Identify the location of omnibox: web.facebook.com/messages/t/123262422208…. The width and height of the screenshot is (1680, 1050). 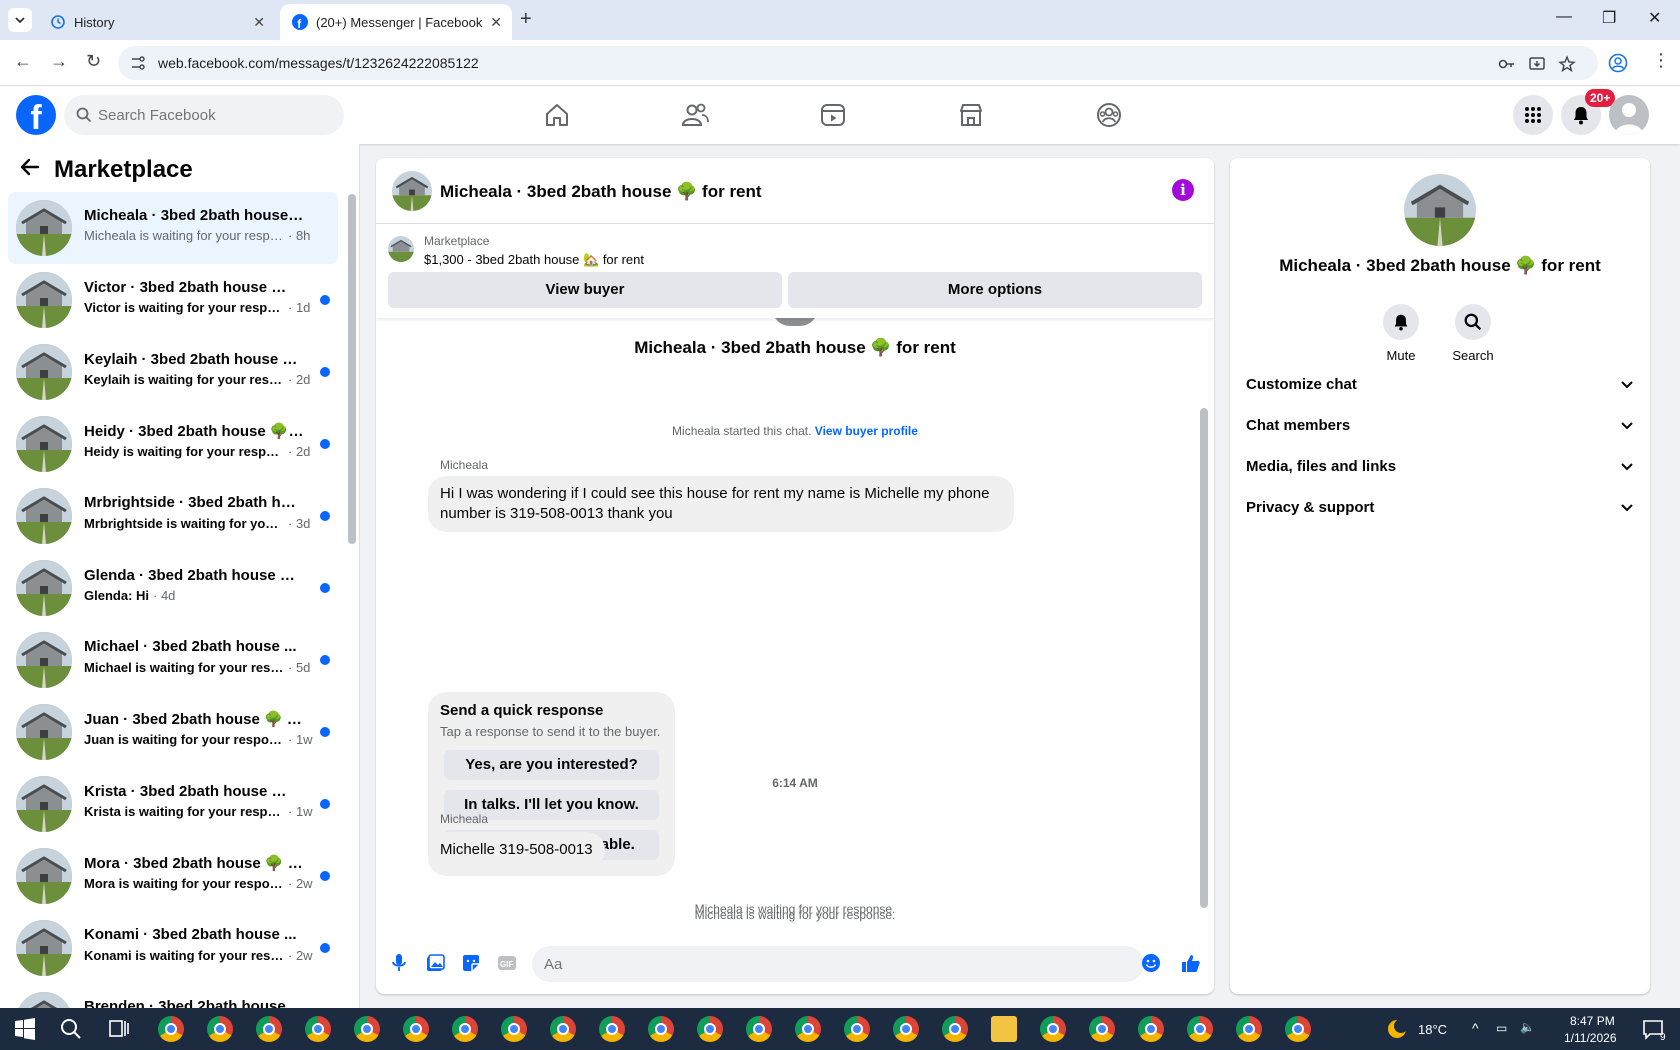
(858, 63).